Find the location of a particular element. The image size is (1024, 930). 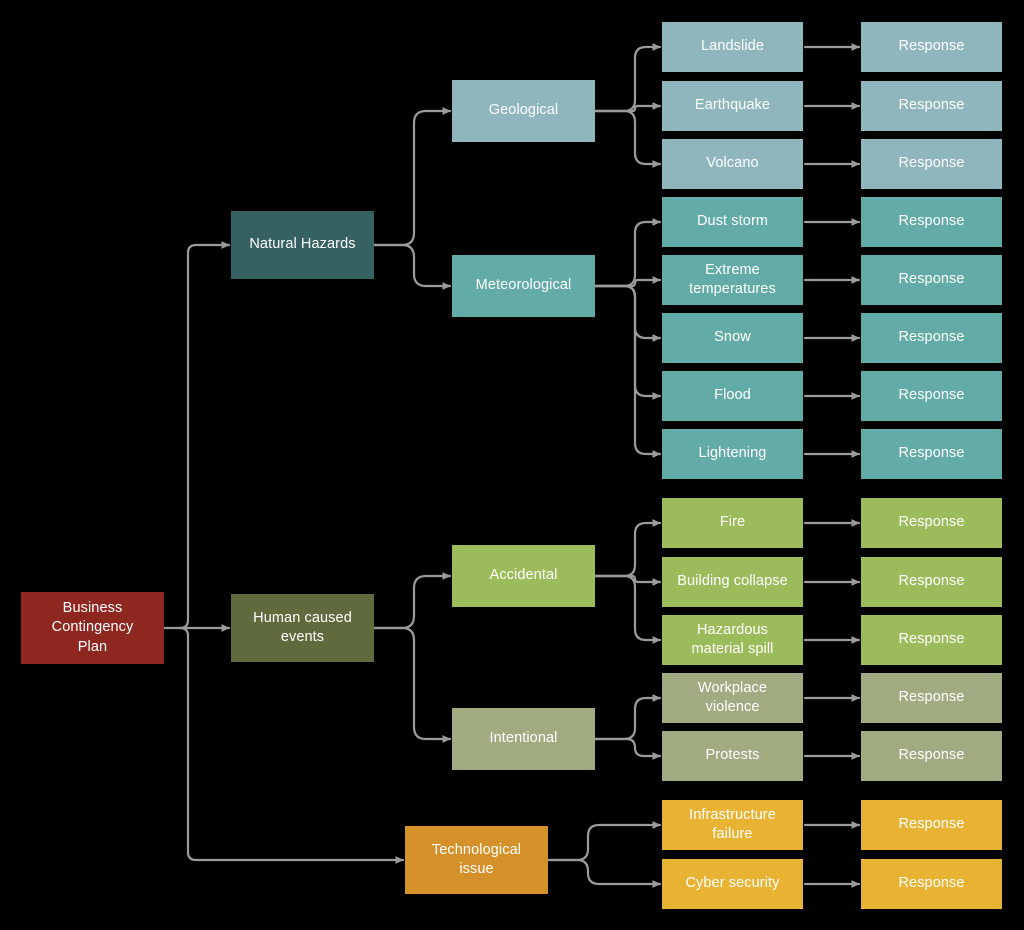

node-leaf-protests: Protests is located at coordinates (732, 756).